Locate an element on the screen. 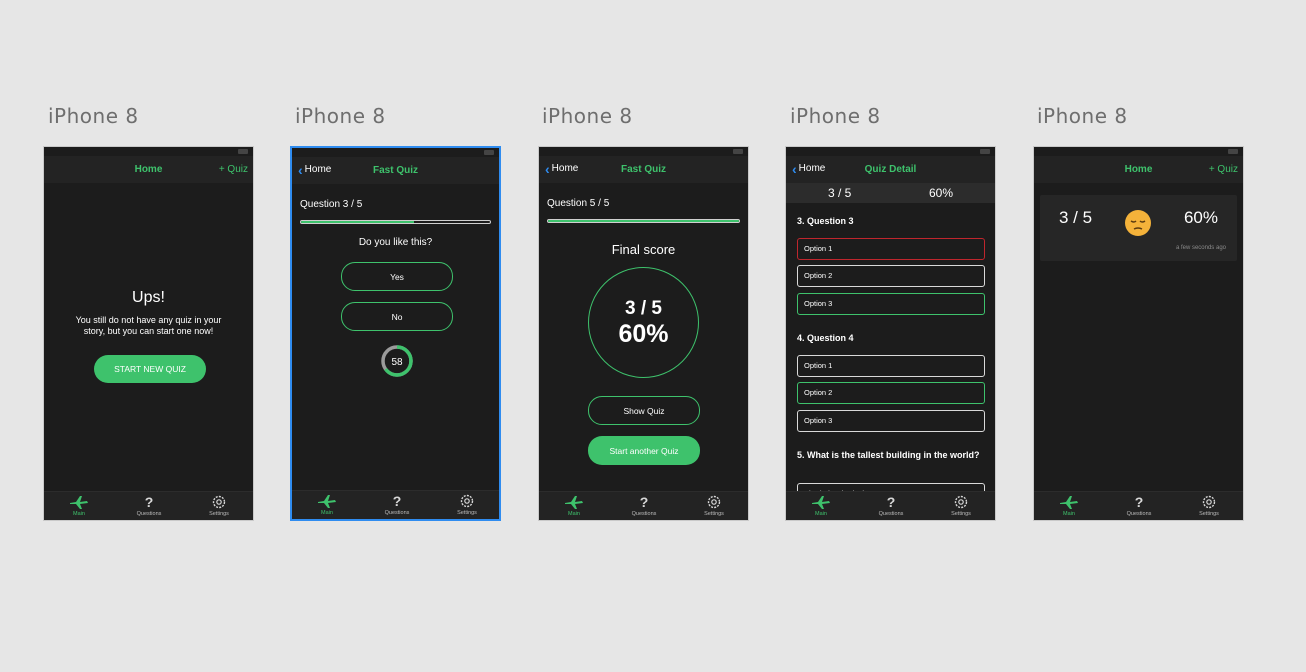  question-counter: Question 5 / 5 is located at coordinates (578, 203).